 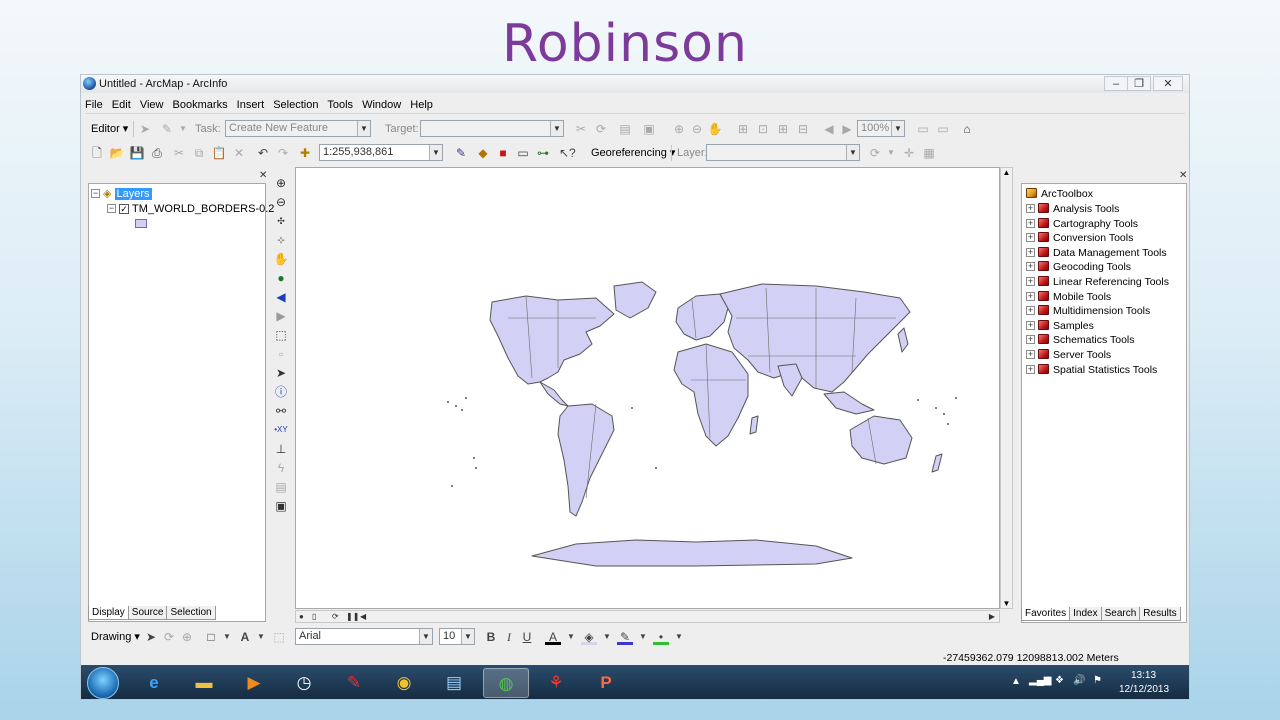 What do you see at coordinates (606, 683) in the screenshot?
I see `powerpoint-icon: P` at bounding box center [606, 683].